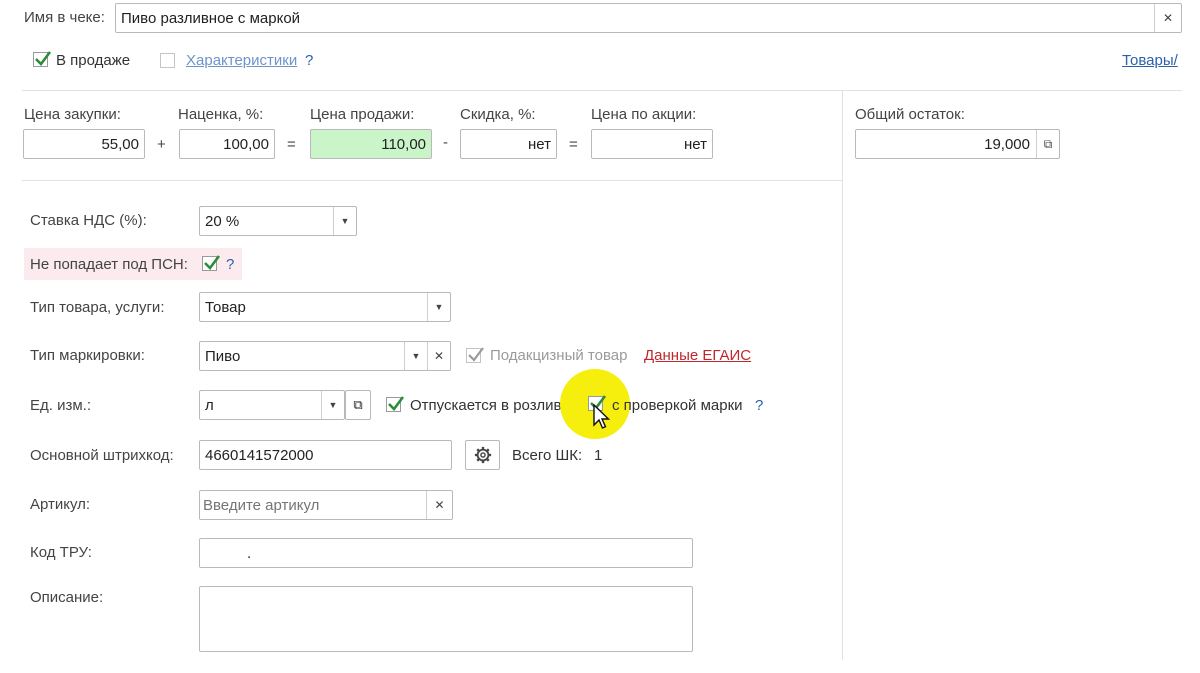  I want to click on gear-icon, so click(482, 455).